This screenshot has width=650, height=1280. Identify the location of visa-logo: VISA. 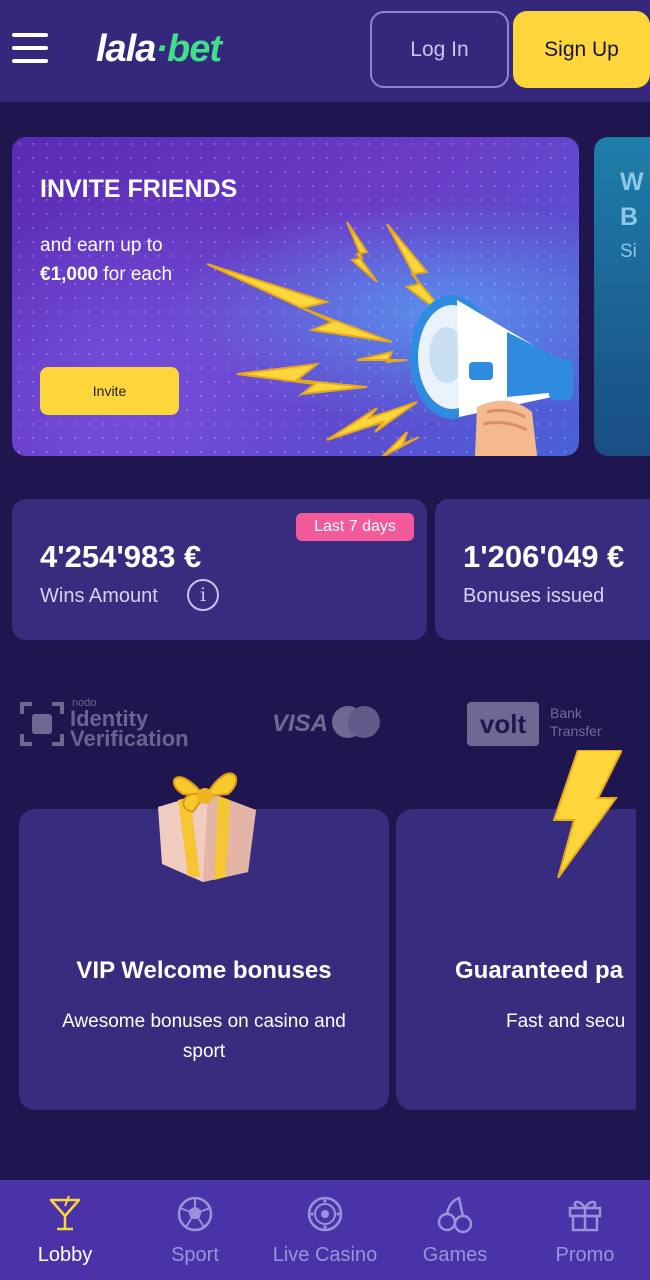
(300, 723).